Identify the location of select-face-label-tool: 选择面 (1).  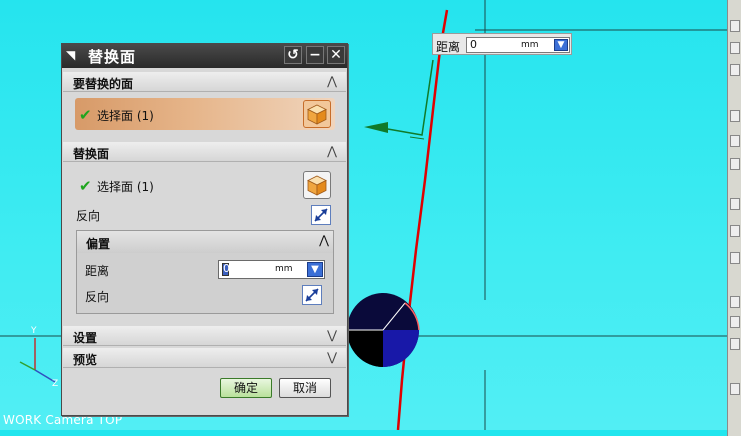
(125, 187).